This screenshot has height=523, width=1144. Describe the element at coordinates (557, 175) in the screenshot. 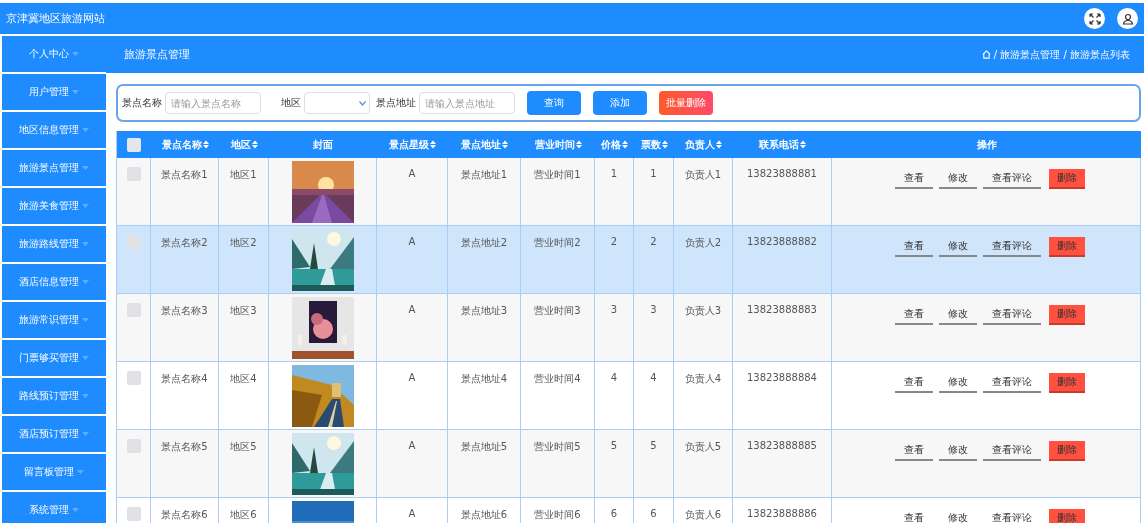

I see `table-cell: 营业时间1` at that location.